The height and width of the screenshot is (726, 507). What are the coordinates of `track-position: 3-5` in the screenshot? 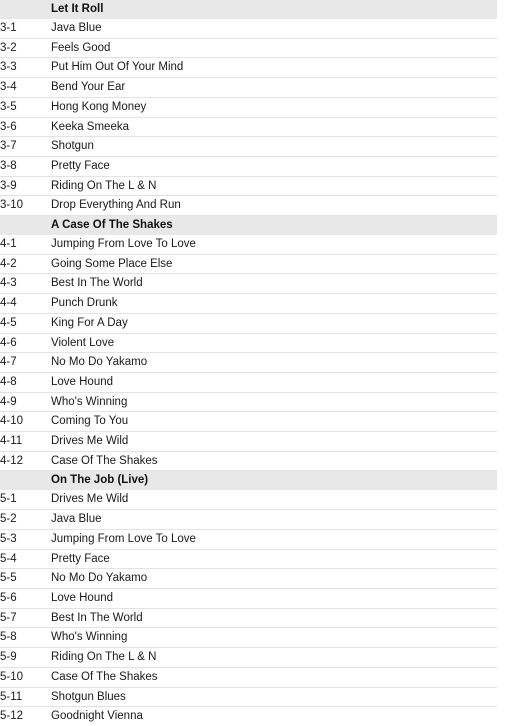 It's located at (25, 107).